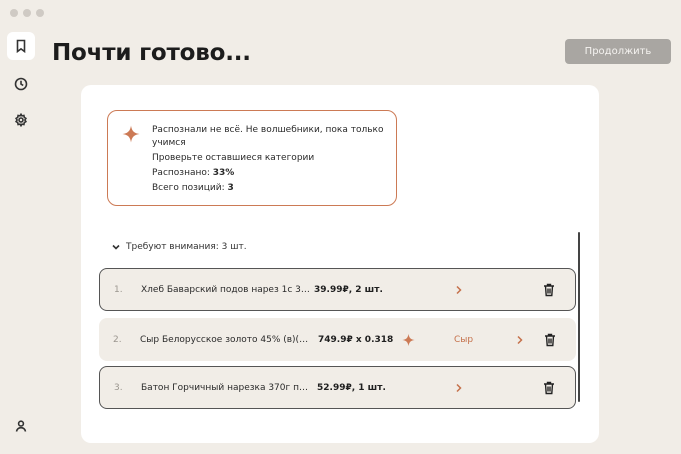  Describe the element at coordinates (348, 289) in the screenshot. I see `item-price: 39.99₽, 2 шт.` at that location.